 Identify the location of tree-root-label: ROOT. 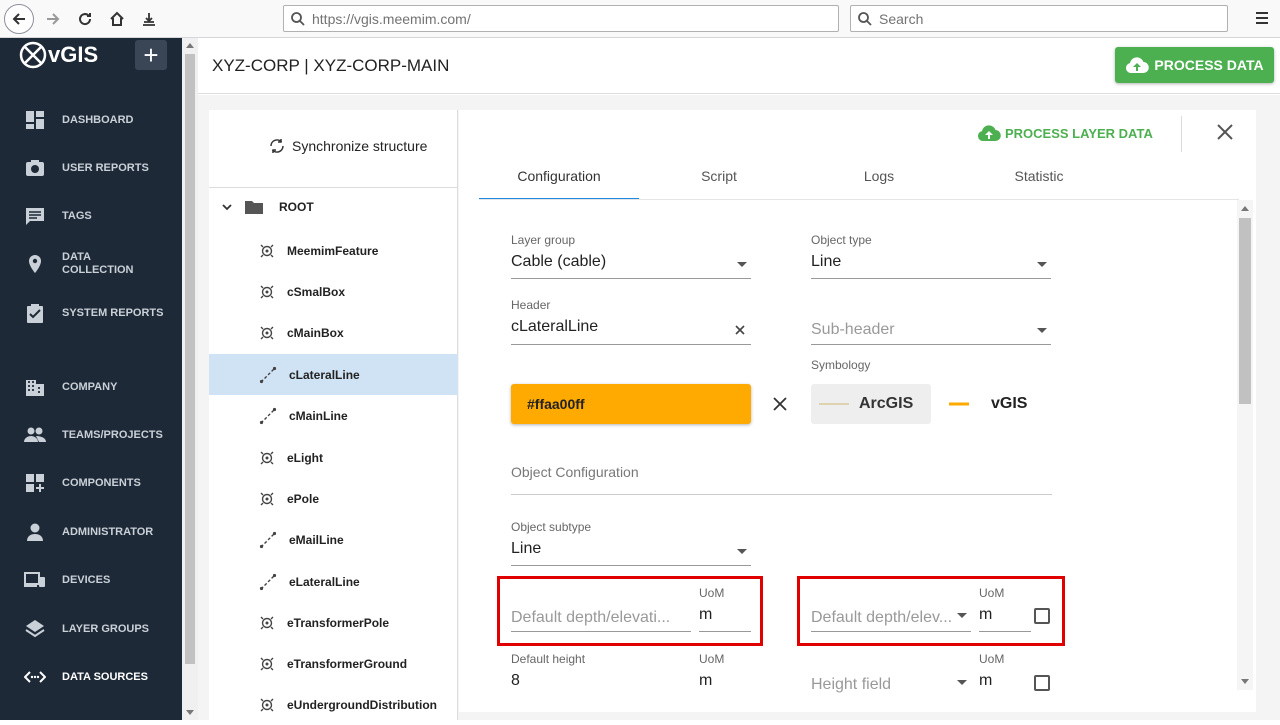
(296, 207).